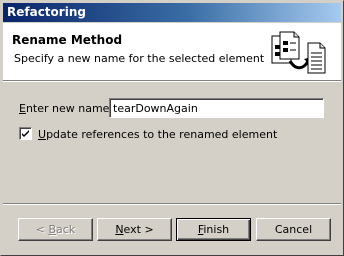  Describe the element at coordinates (172, 12) in the screenshot. I see `window-title-bar: Refactoring` at that location.